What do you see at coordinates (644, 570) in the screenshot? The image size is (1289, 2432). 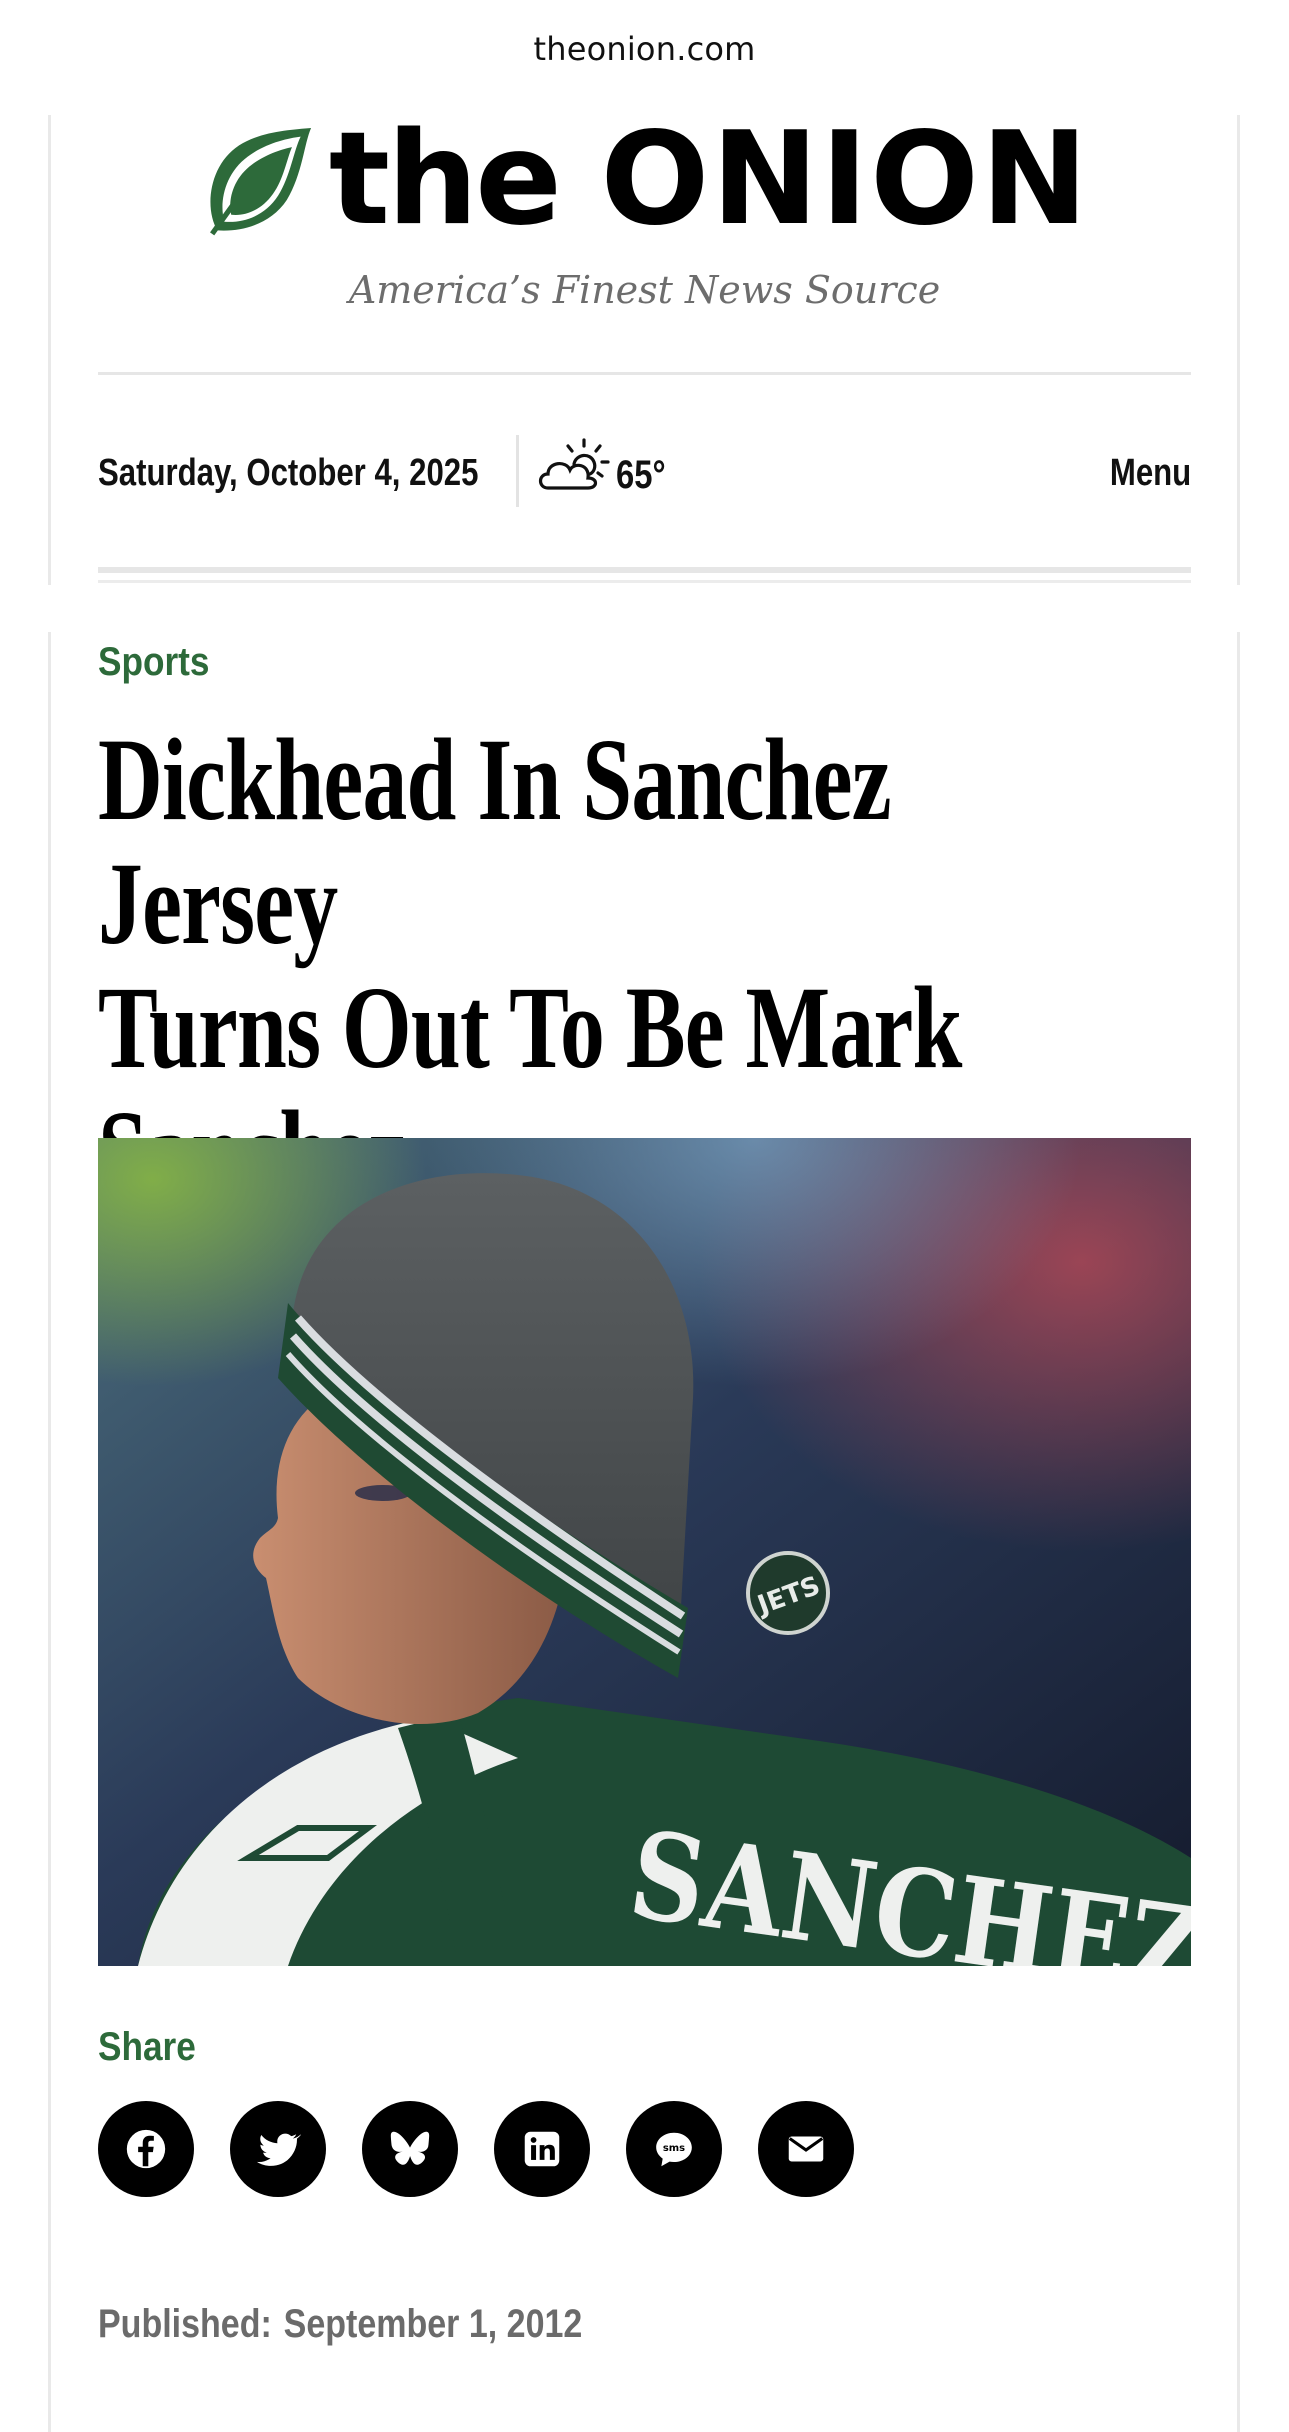 I see `header-bottom-rule` at bounding box center [644, 570].